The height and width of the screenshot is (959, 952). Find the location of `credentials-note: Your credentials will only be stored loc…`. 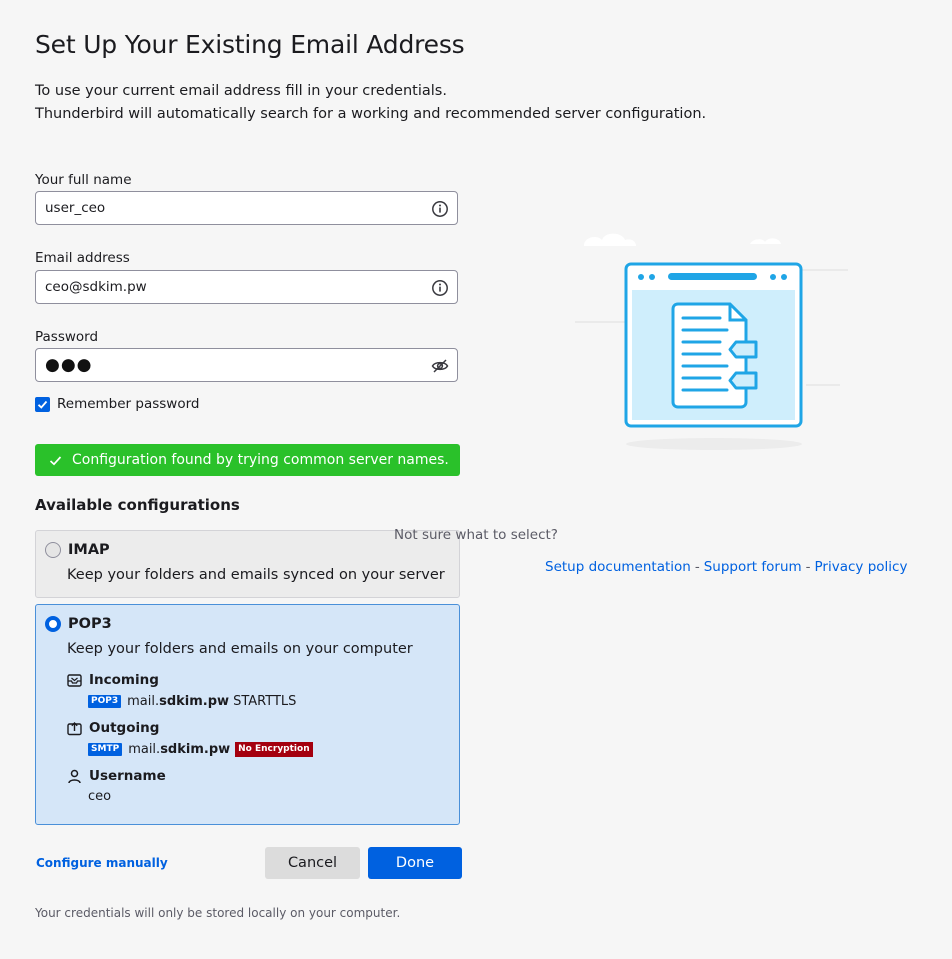

credentials-note: Your credentials will only be stored loc… is located at coordinates (218, 913).